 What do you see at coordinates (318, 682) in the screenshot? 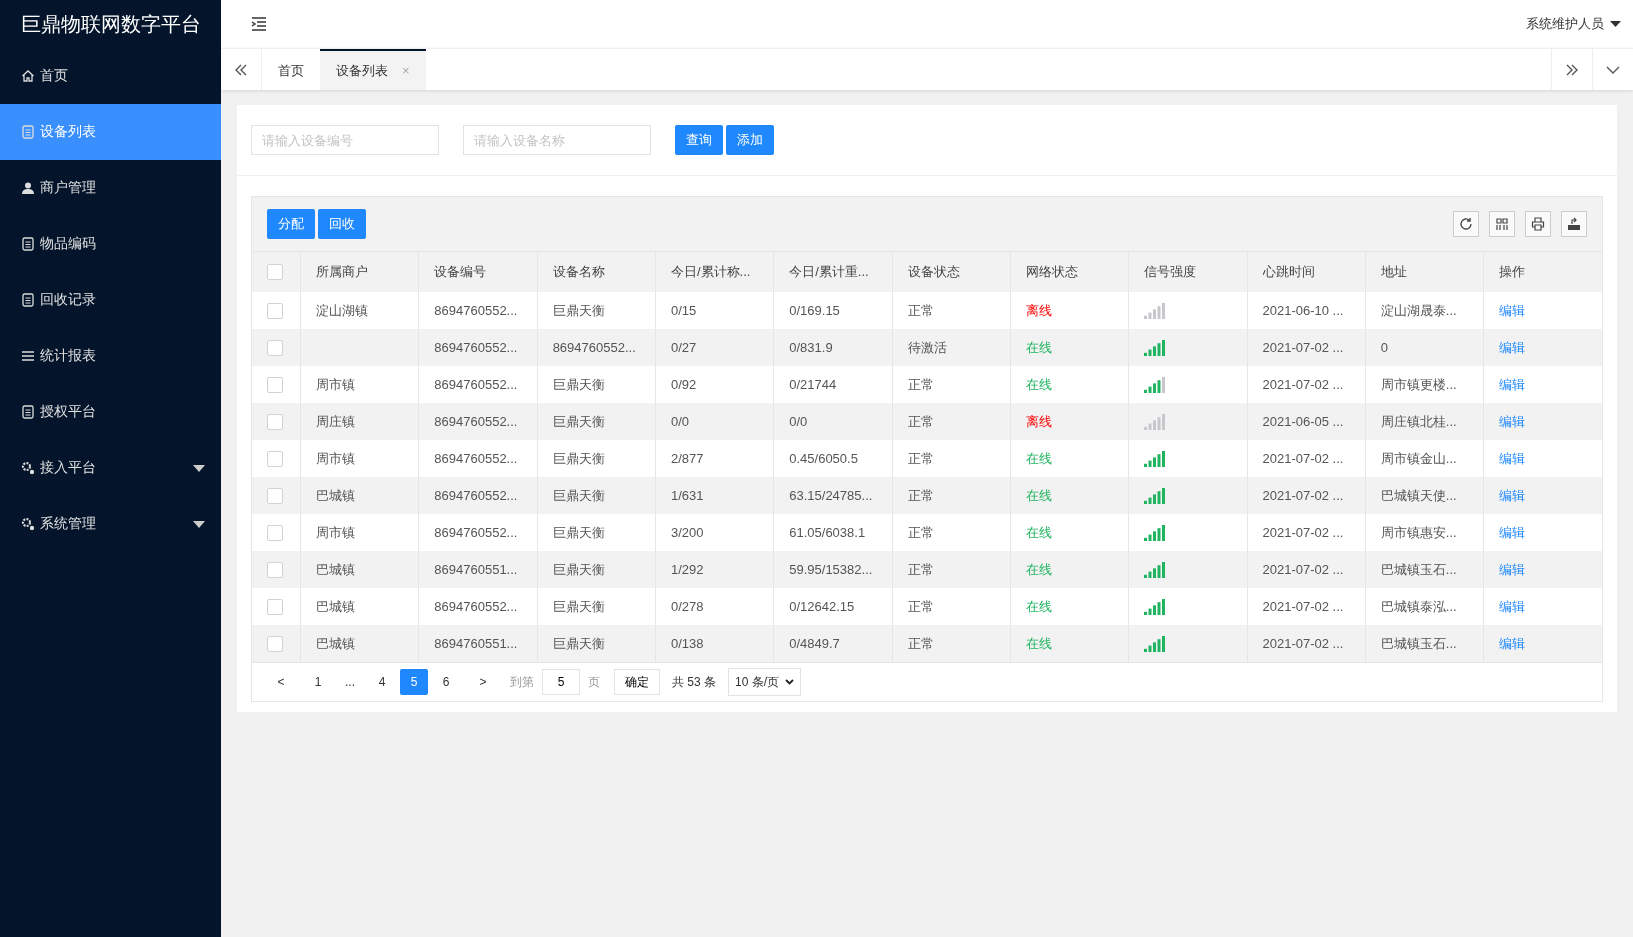
I see `page-button: 1` at bounding box center [318, 682].